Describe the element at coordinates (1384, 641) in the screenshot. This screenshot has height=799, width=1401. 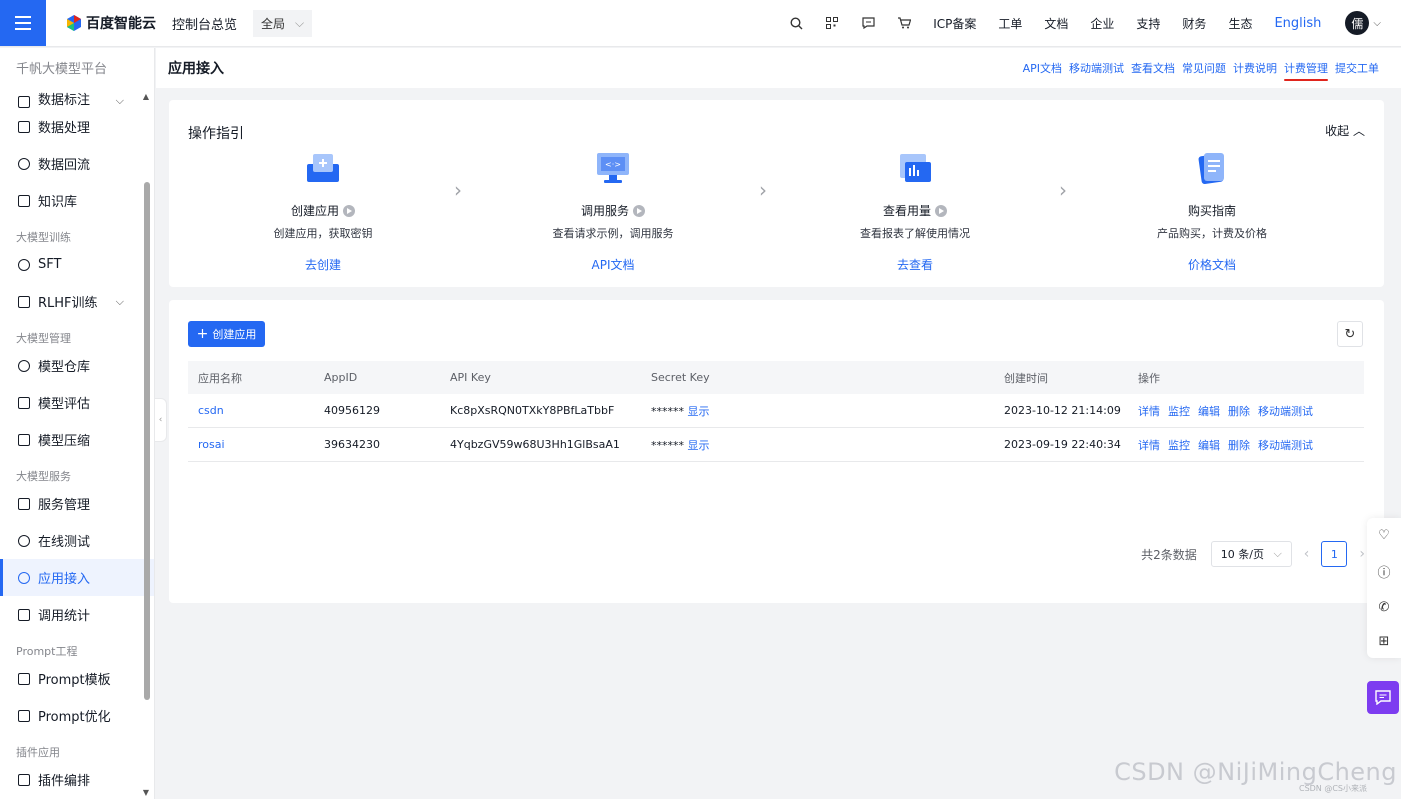
I see `apps-grid-icon: ⊞` at that location.